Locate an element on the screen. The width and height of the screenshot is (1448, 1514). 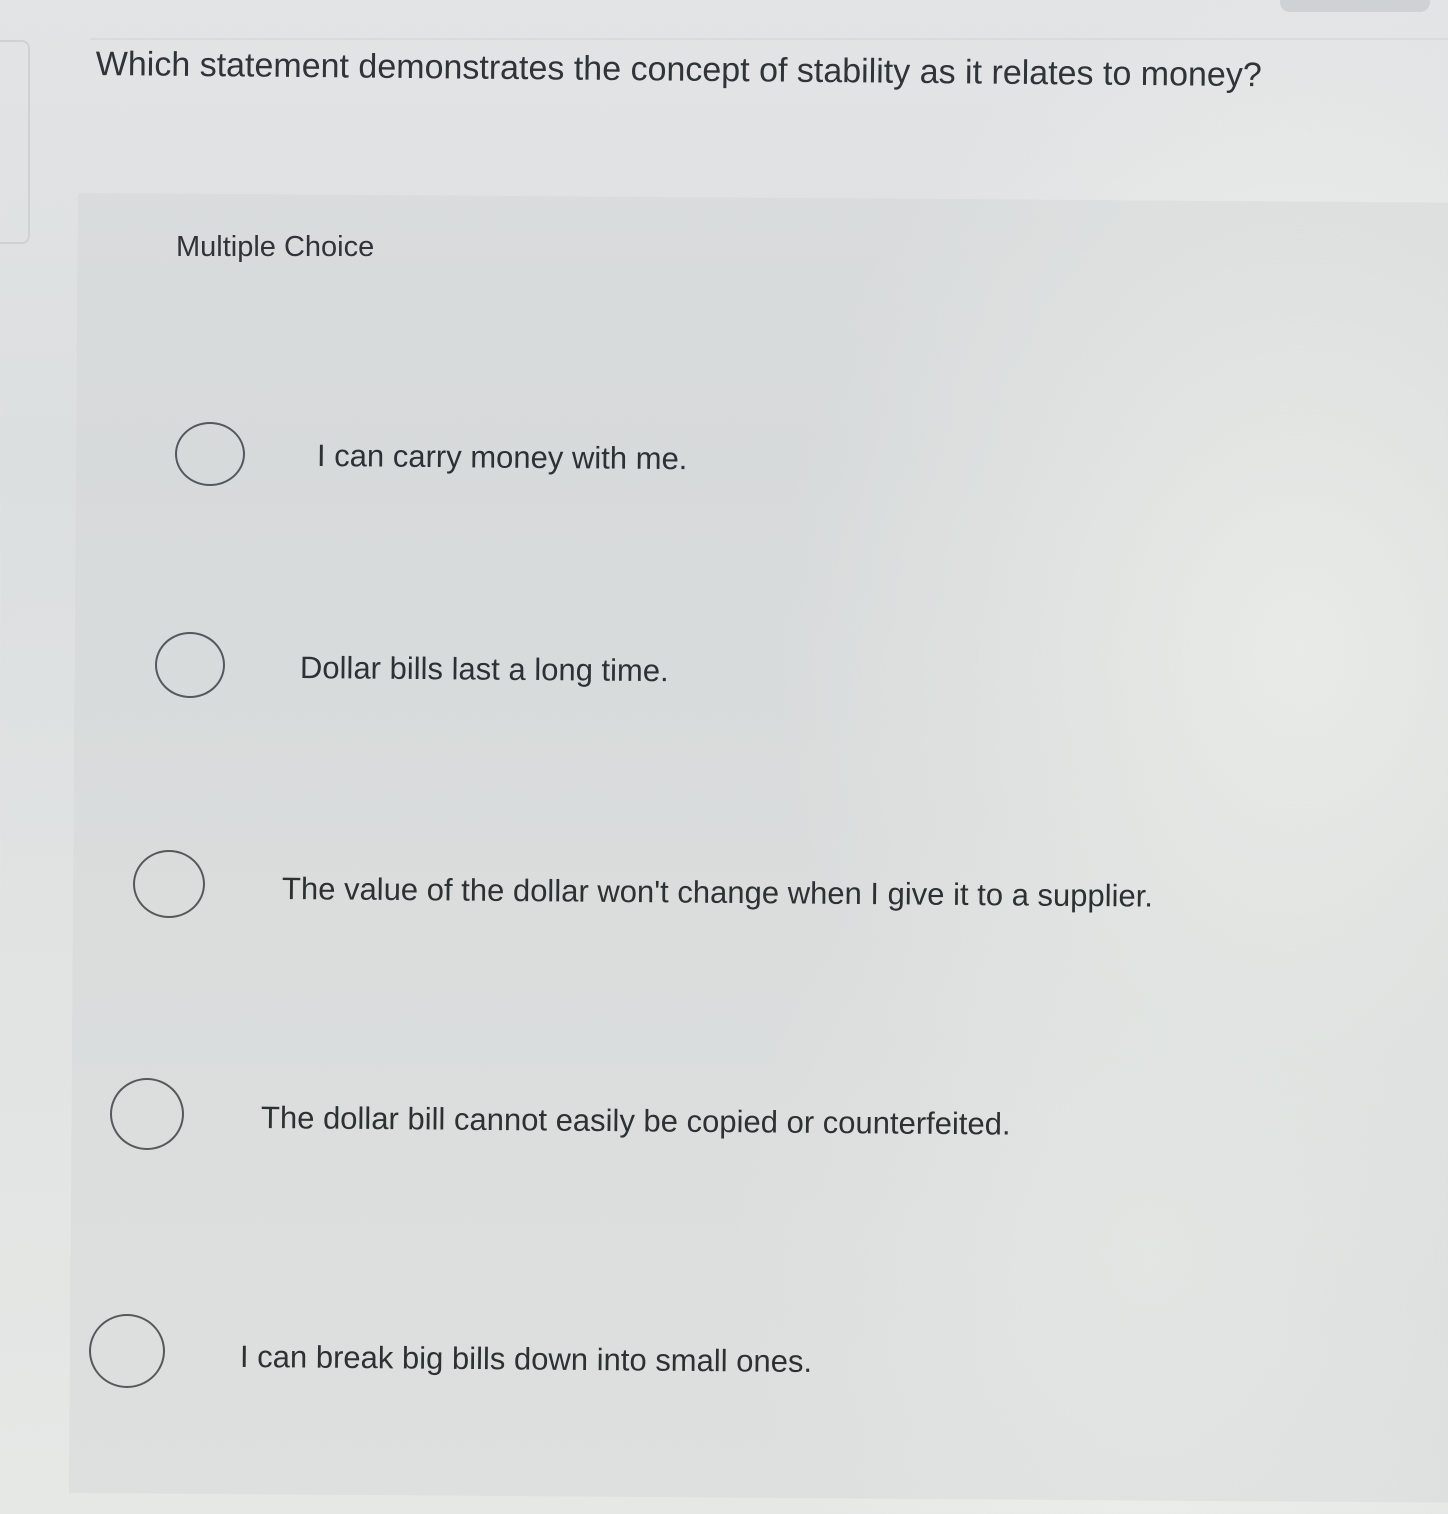
window-edge is located at coordinates (1355, 6).